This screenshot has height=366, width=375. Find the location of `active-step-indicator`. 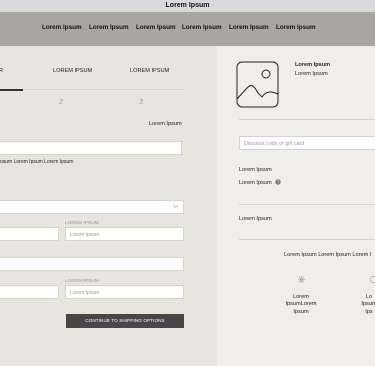

active-step-indicator is located at coordinates (11, 90).